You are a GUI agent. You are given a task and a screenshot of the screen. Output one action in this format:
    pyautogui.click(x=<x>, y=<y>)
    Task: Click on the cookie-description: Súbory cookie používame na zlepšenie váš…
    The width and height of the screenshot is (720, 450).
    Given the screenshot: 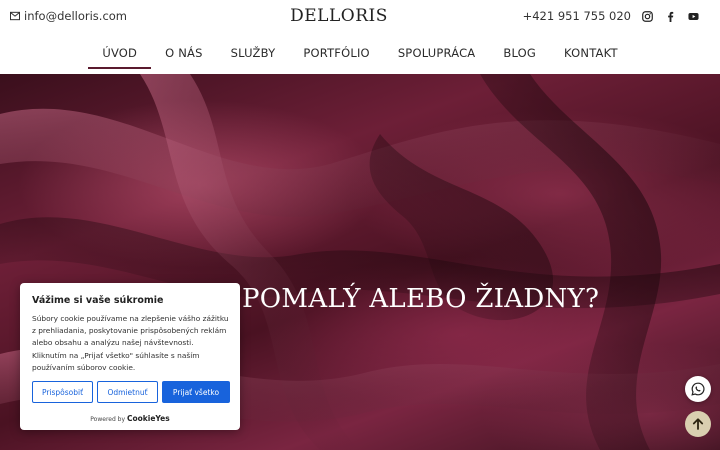 What is the action you would take?
    pyautogui.click(x=130, y=343)
    